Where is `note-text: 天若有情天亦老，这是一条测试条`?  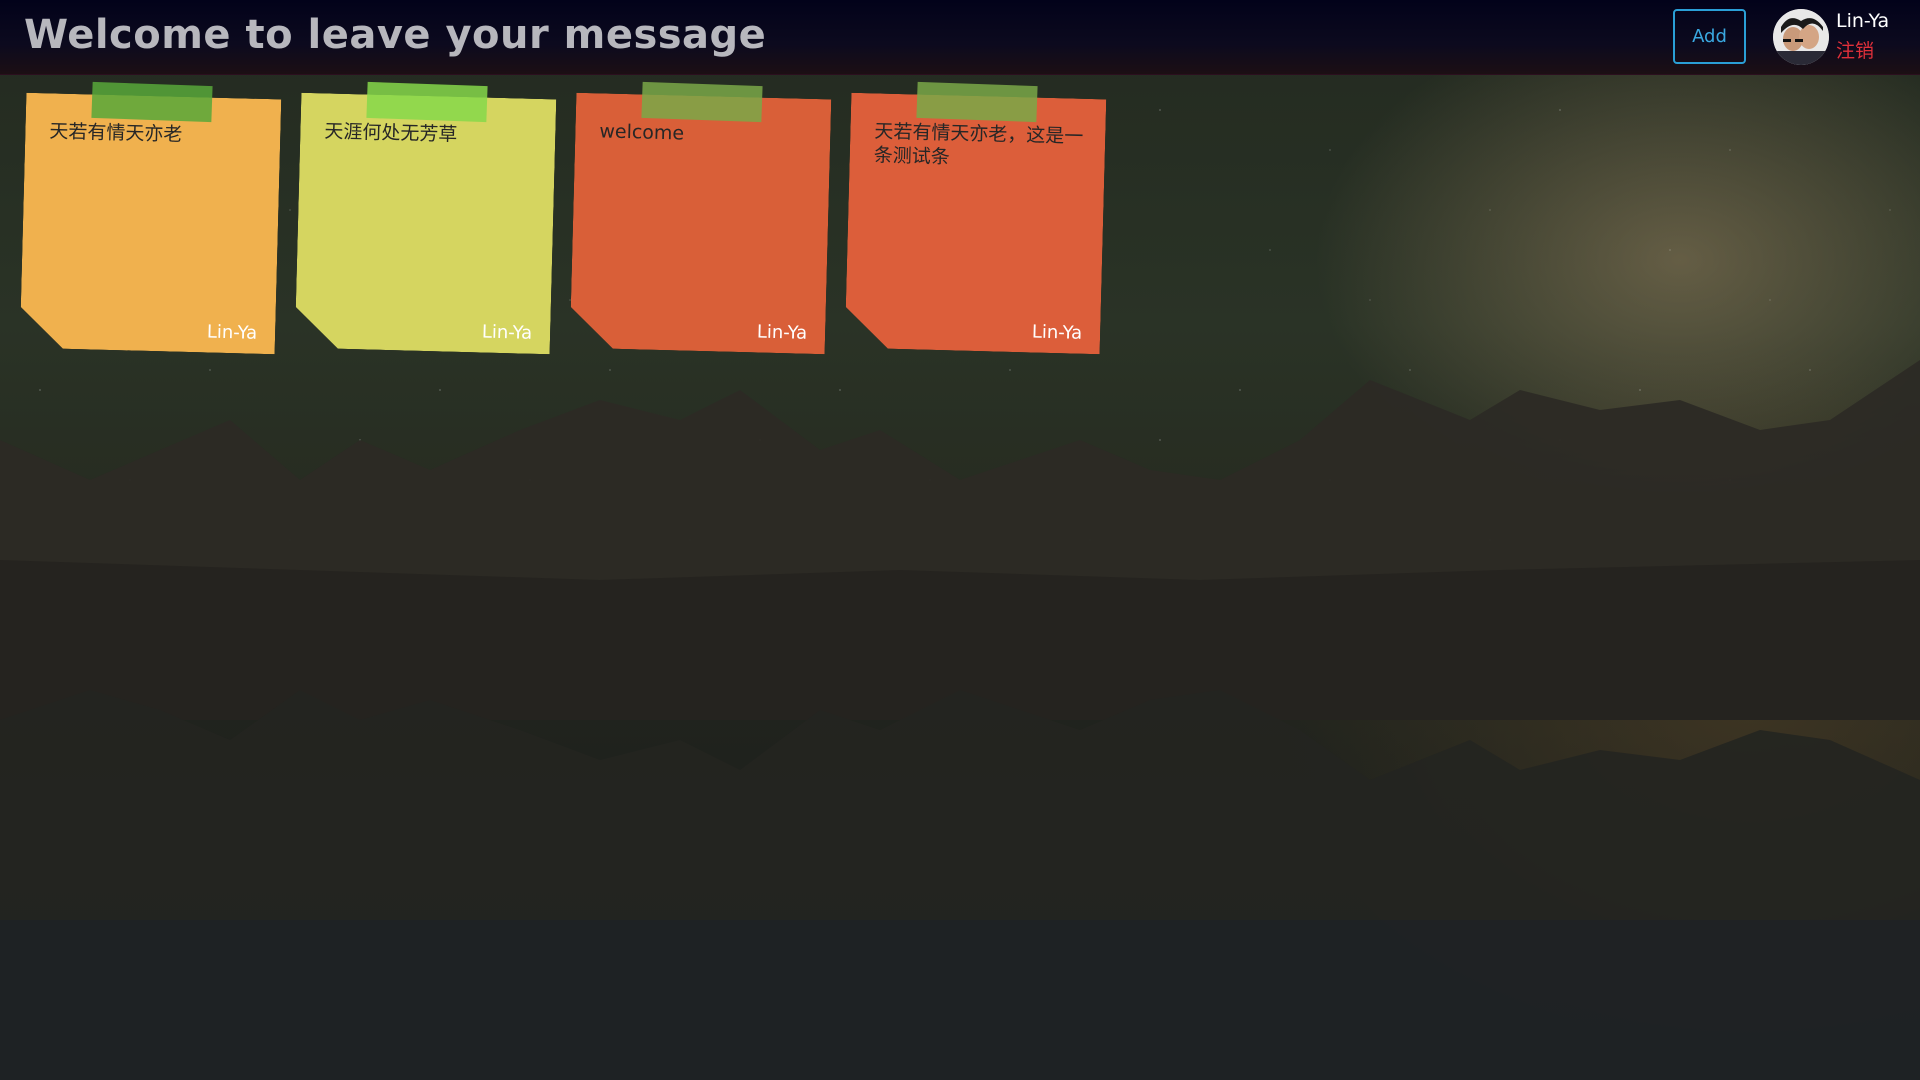 note-text: 天若有情天亦老，这是一条测试条 is located at coordinates (978, 144).